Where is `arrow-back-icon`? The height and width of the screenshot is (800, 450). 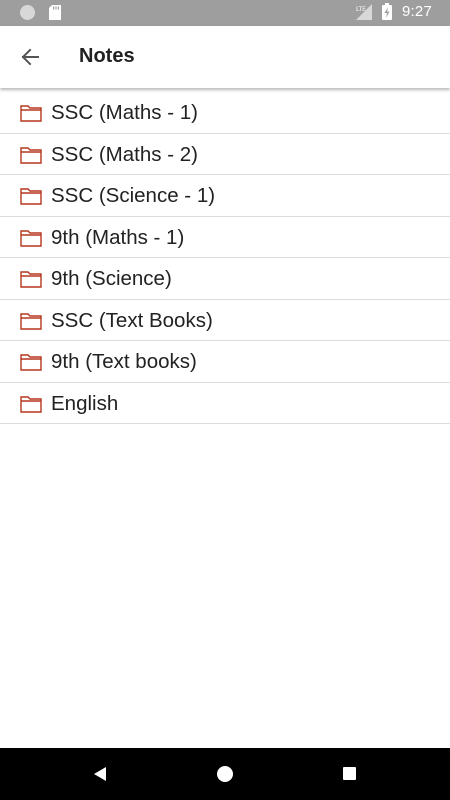 arrow-back-icon is located at coordinates (30, 57).